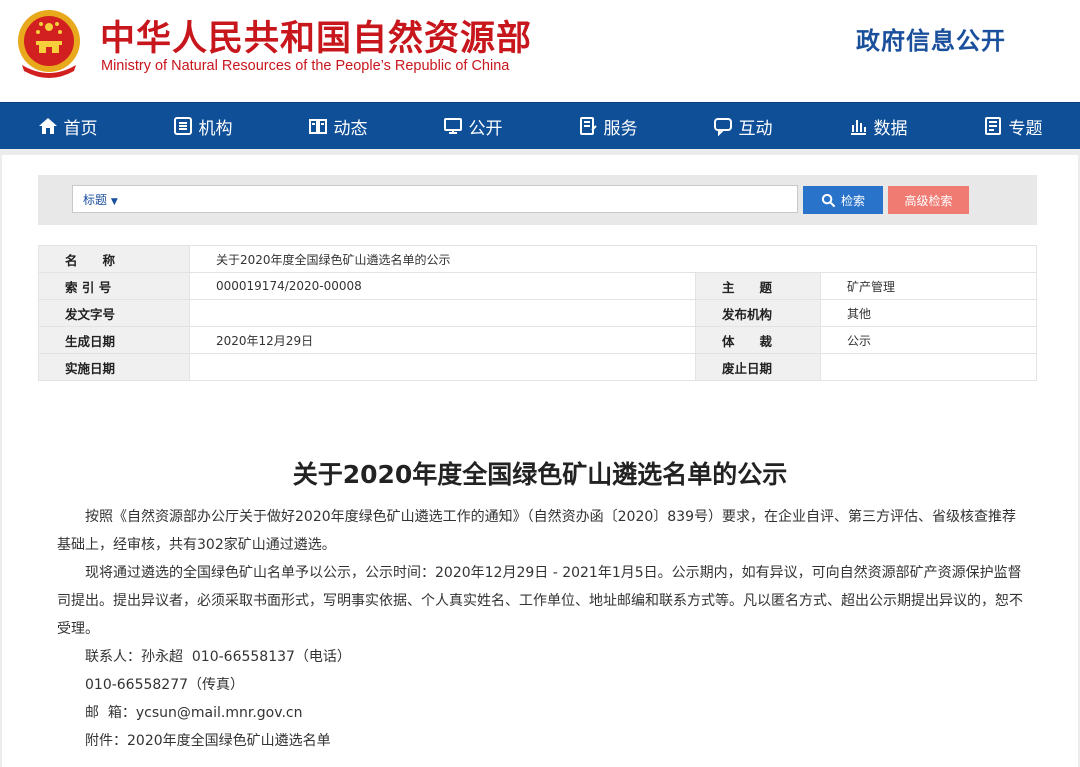 The image size is (1080, 767). Describe the element at coordinates (890, 128) in the screenshot. I see `nav-item-label: 数据` at that location.